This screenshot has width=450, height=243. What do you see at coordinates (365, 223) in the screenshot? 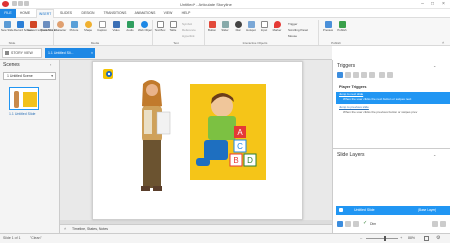
I see `check-icon: ✓` at bounding box center [365, 223].